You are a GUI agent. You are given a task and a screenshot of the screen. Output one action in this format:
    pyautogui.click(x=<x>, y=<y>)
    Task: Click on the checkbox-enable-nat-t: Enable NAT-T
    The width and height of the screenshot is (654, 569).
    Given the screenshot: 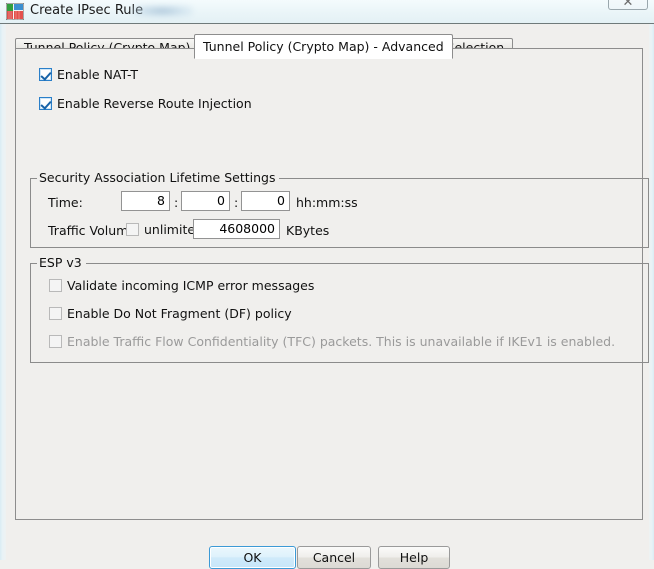 What is the action you would take?
    pyautogui.click(x=88, y=75)
    